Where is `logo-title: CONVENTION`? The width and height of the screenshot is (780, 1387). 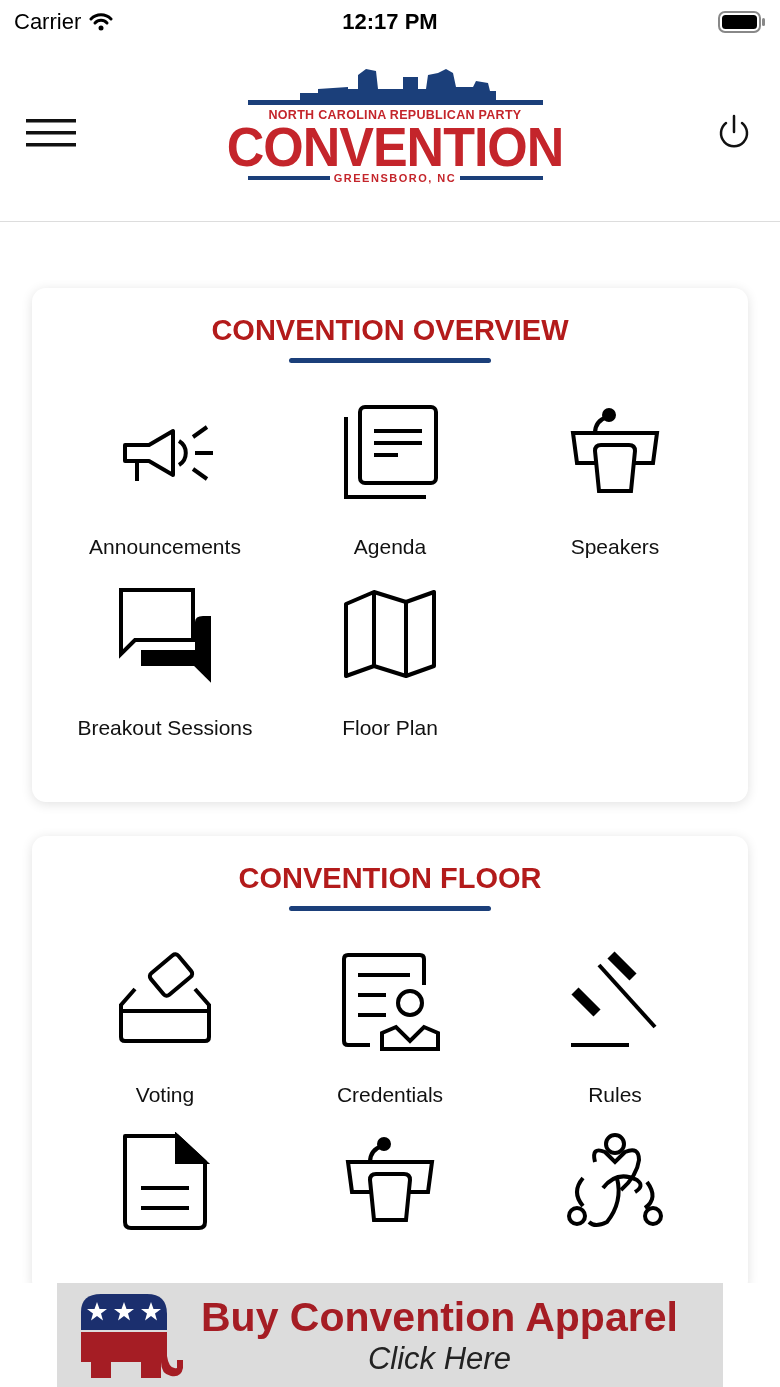 logo-title: CONVENTION is located at coordinates (395, 147).